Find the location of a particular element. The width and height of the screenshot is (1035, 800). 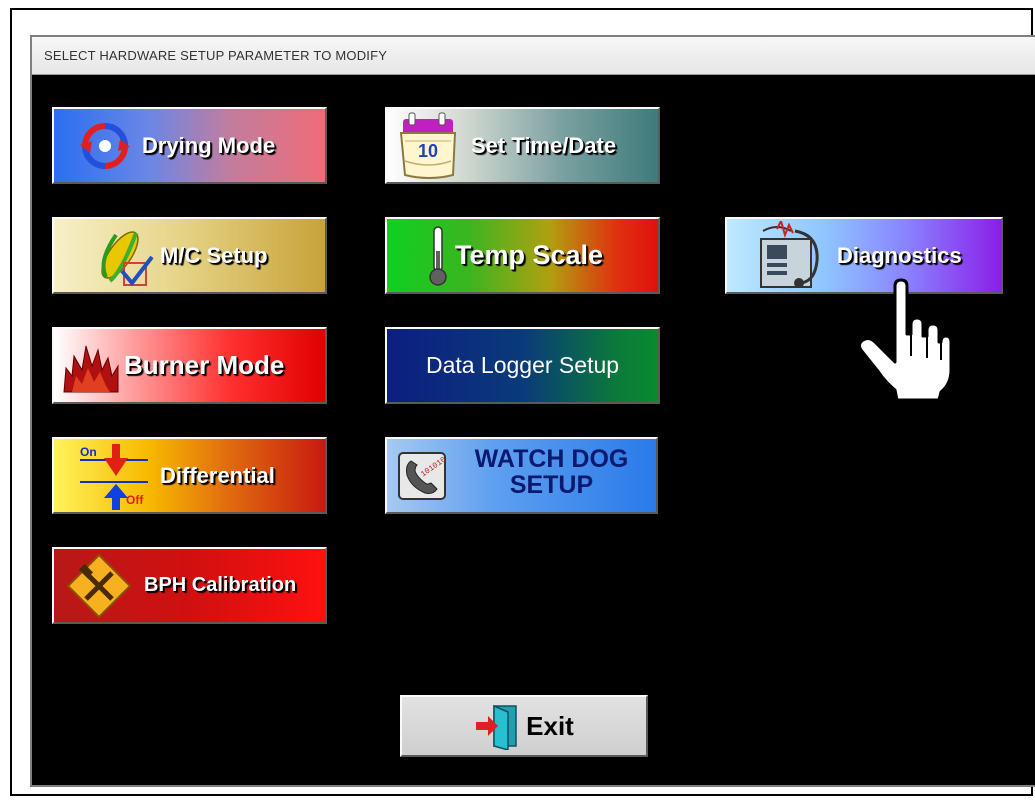

temp-scale-button: Temp Scale is located at coordinates (522, 255).